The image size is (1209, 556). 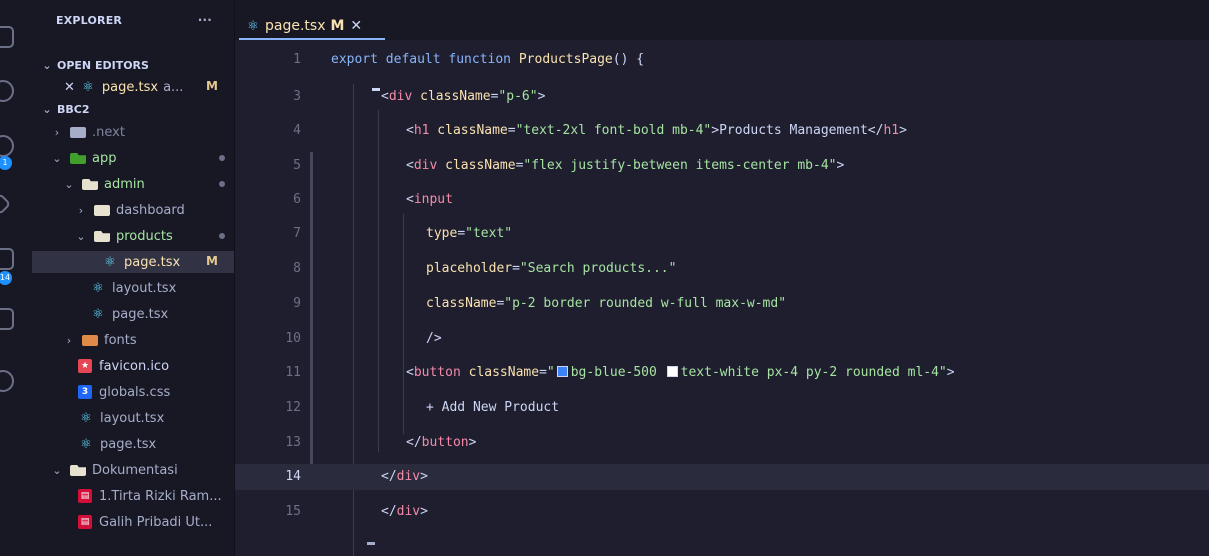 What do you see at coordinates (356, 26) in the screenshot?
I see `tab-close-icon: ✕` at bounding box center [356, 26].